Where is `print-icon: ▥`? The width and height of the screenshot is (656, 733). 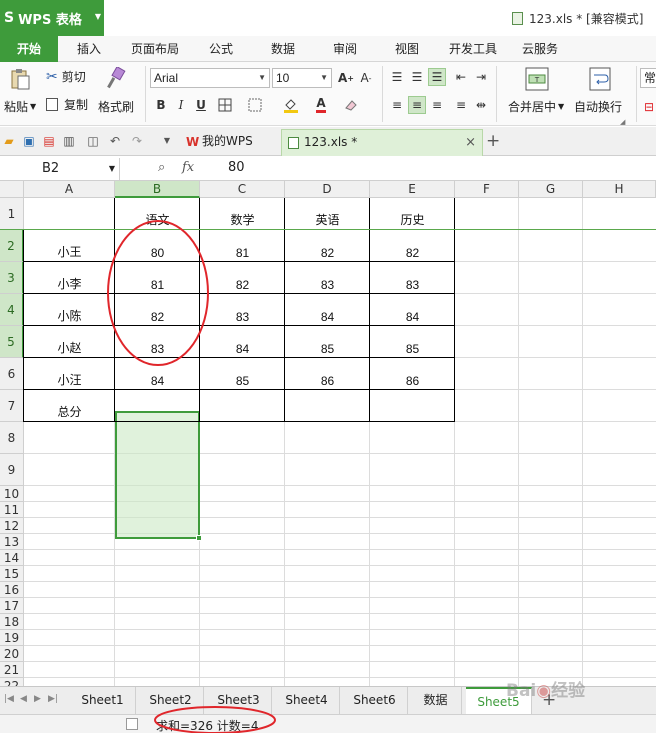 print-icon: ▥ is located at coordinates (69, 141).